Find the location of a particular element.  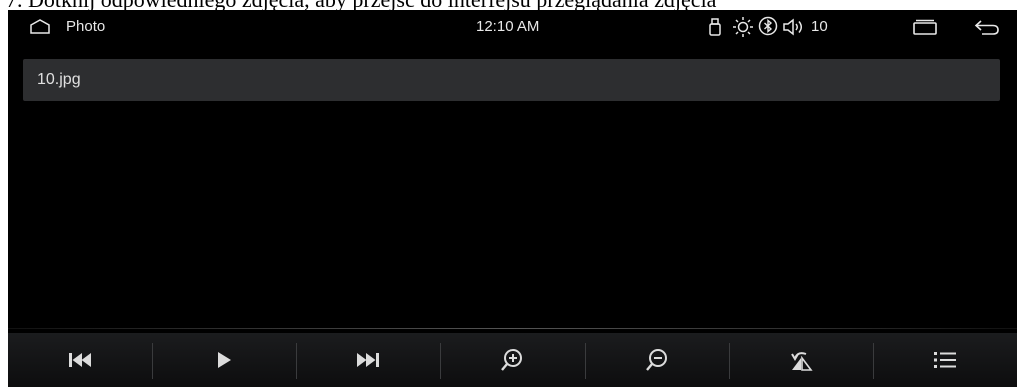

play-button is located at coordinates (224, 360).